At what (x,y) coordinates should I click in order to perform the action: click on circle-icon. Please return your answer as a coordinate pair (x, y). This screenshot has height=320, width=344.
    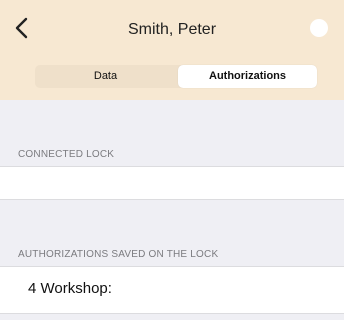
    Looking at the image, I should click on (319, 28).